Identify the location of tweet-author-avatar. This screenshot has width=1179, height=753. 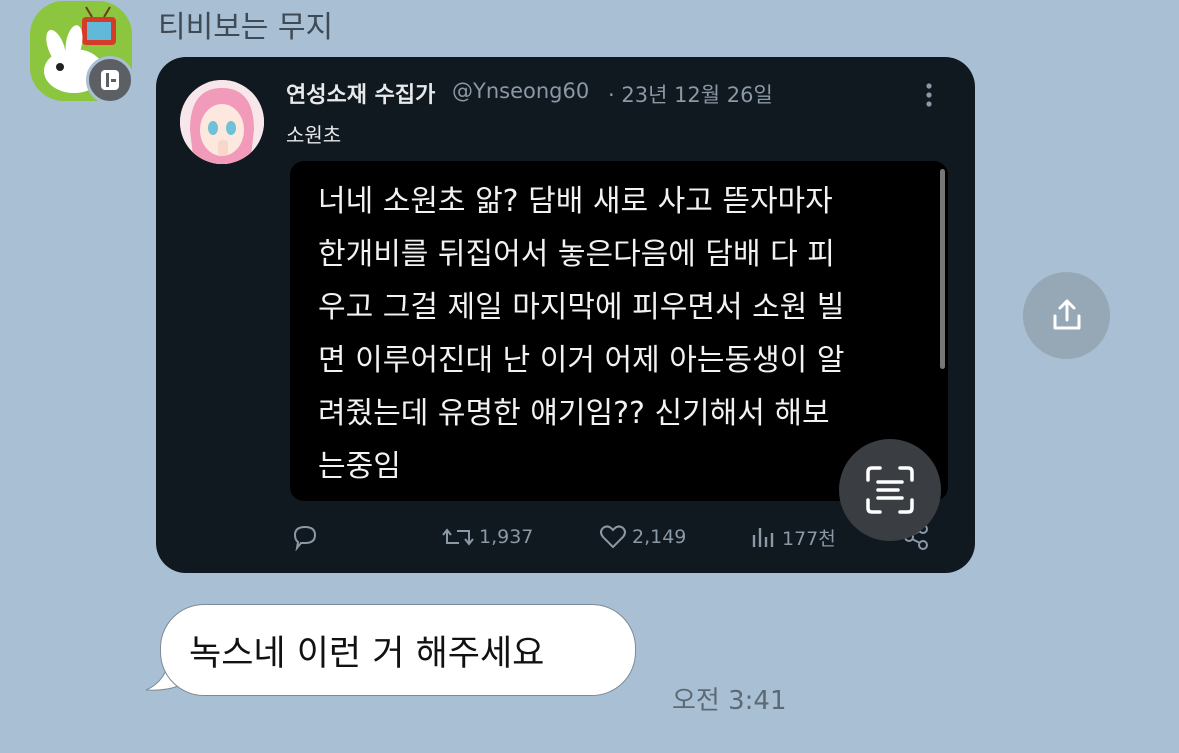
(222, 122).